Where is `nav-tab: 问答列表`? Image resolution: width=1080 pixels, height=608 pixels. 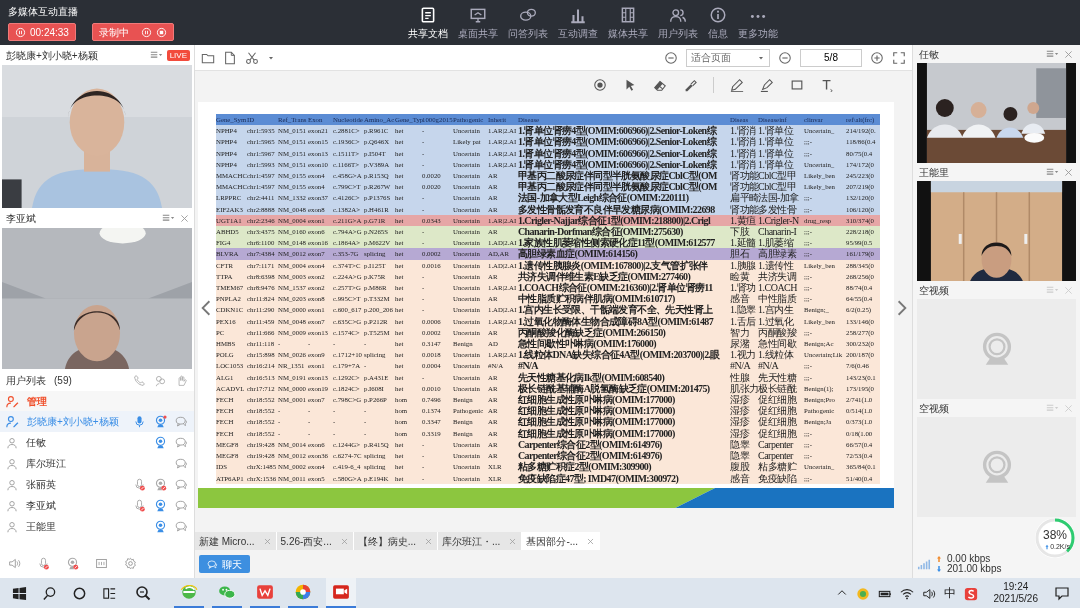 nav-tab: 问答列表 is located at coordinates (528, 23).